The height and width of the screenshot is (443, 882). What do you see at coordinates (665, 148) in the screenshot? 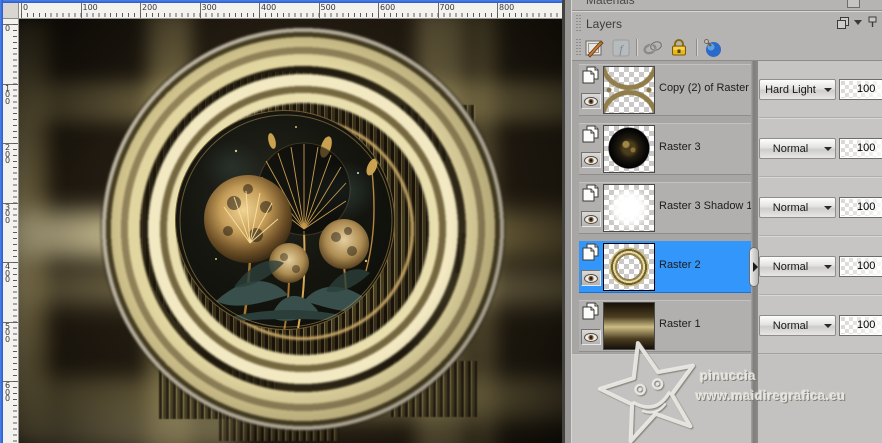
I see `layer-entry: Raster 3` at bounding box center [665, 148].